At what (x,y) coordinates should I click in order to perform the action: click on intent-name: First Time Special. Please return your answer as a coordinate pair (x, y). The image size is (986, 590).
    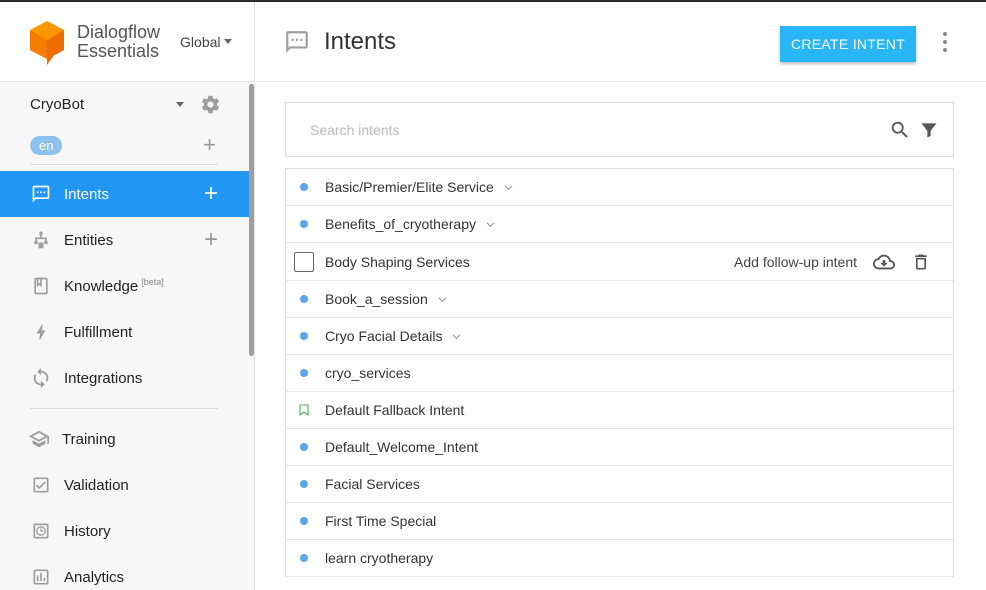
    Looking at the image, I should click on (380, 521).